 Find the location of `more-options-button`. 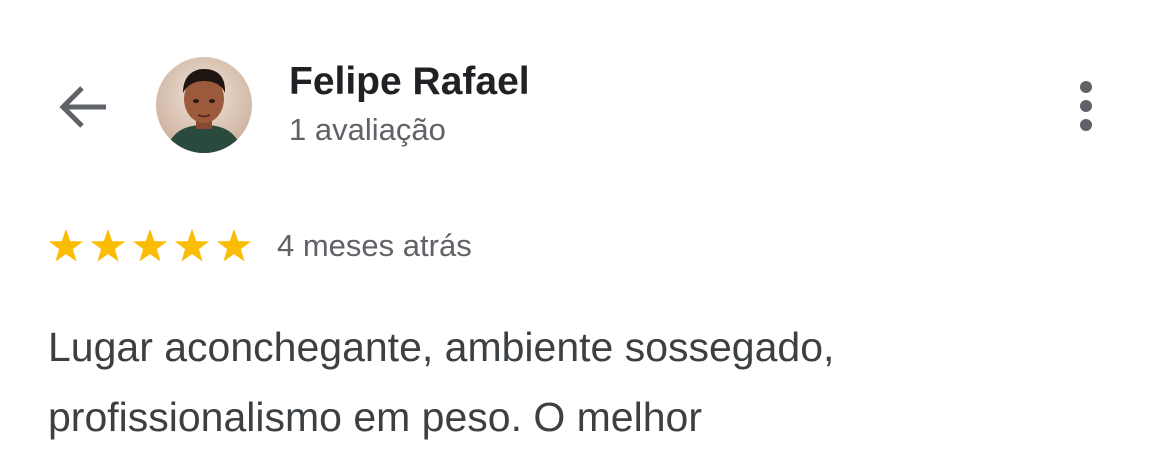

more-options-button is located at coordinates (1086, 106).